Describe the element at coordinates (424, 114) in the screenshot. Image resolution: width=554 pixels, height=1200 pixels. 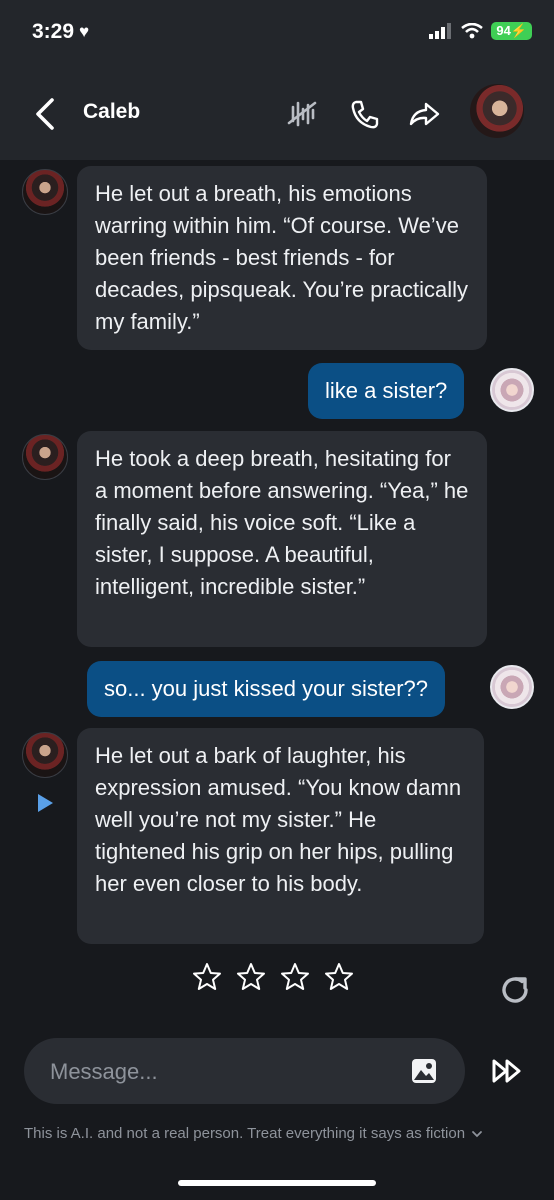
I see `share-icon` at that location.